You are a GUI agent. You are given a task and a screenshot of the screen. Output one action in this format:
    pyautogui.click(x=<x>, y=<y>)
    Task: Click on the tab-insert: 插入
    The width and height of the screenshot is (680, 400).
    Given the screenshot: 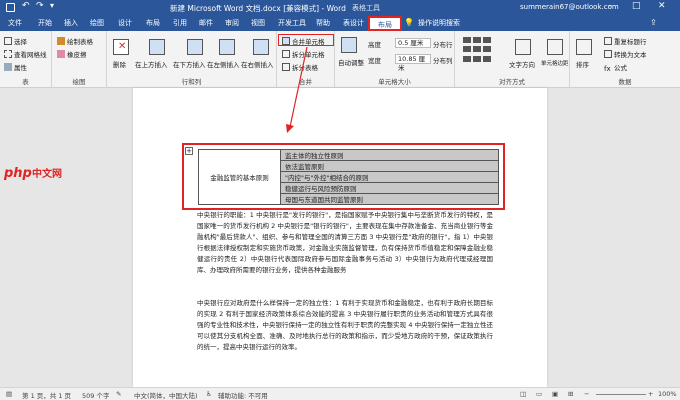 What is the action you would take?
    pyautogui.click(x=71, y=23)
    